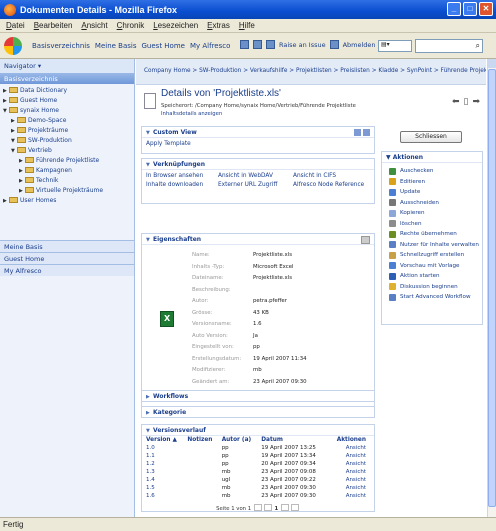 This screenshot has height=531, width=496. What do you see at coordinates (67, 258) in the screenshot?
I see `sidebar-guest-home: Guest Home` at bounding box center [67, 258].